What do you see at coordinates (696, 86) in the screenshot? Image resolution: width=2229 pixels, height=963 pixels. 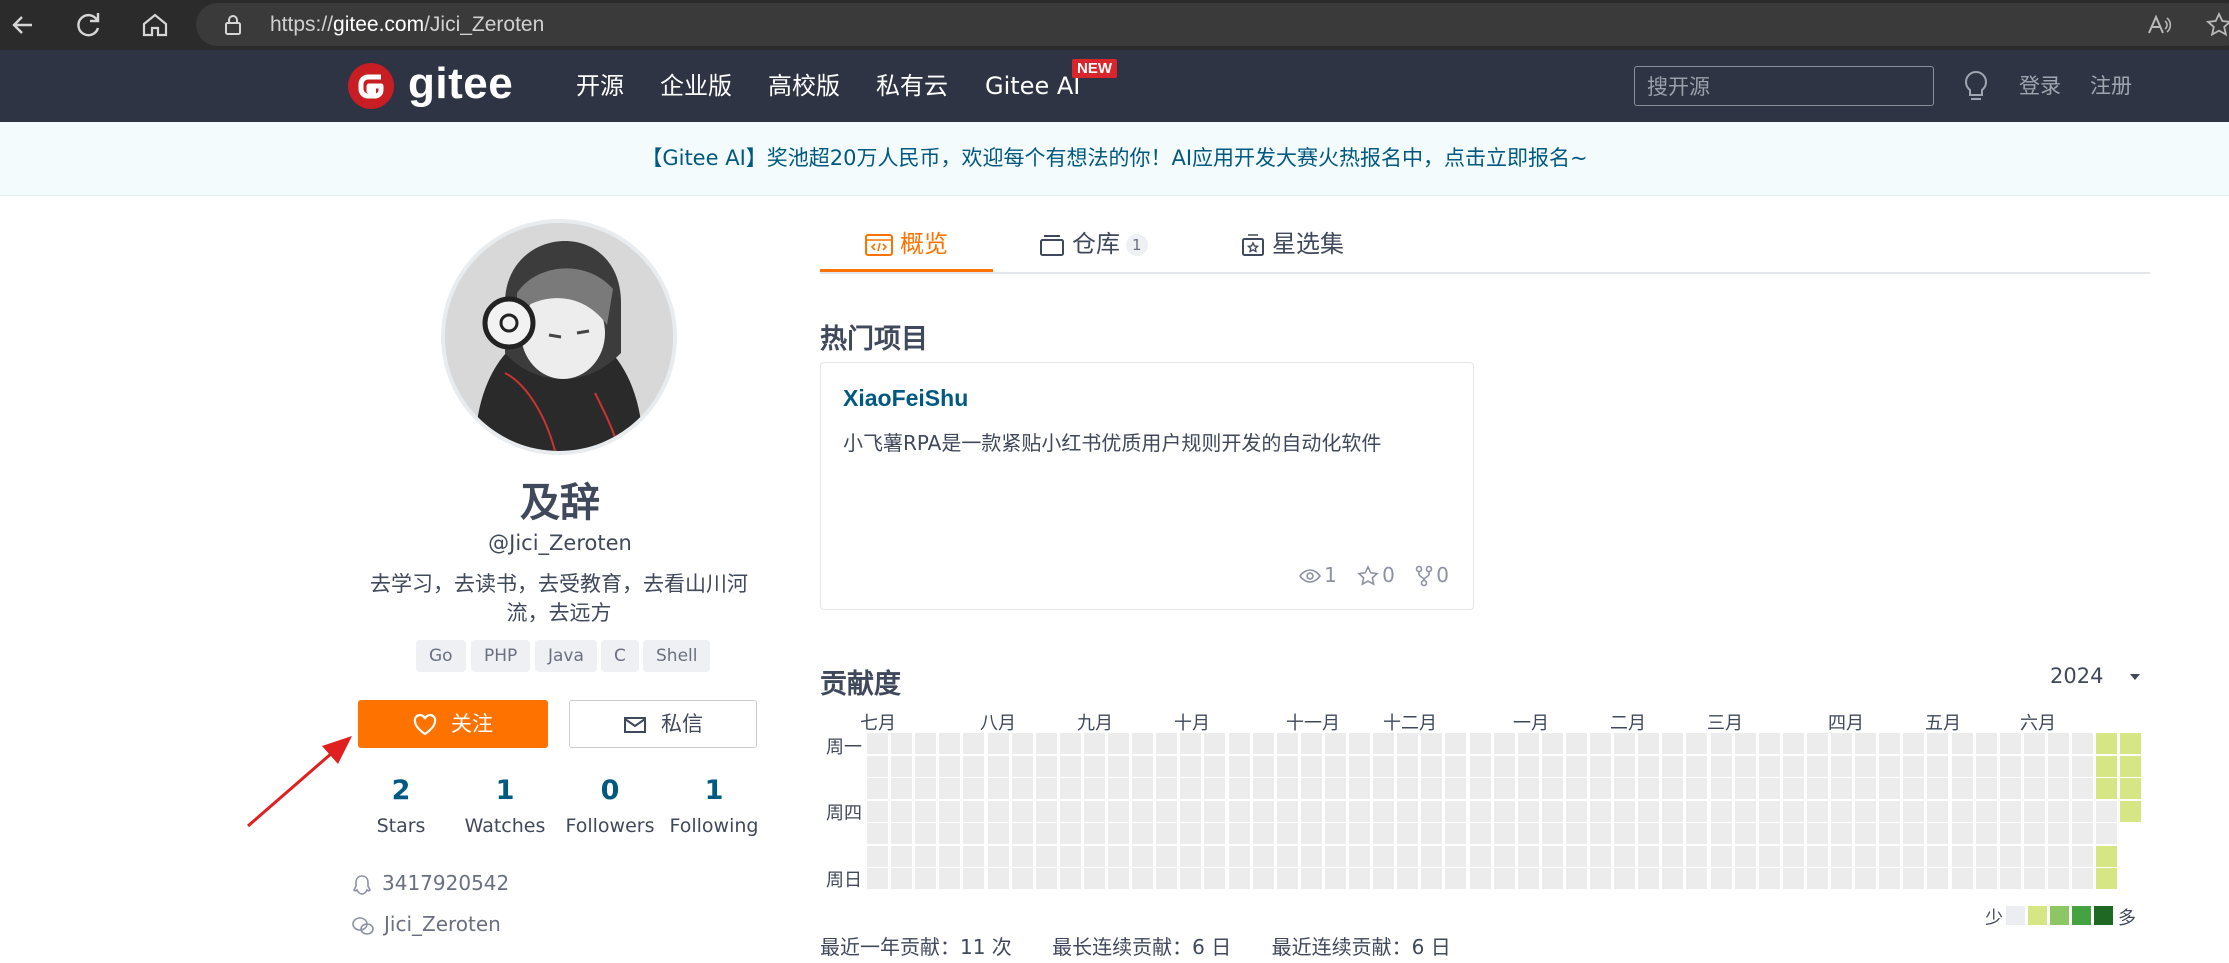 I see `nav-enterprise: 企业版` at bounding box center [696, 86].